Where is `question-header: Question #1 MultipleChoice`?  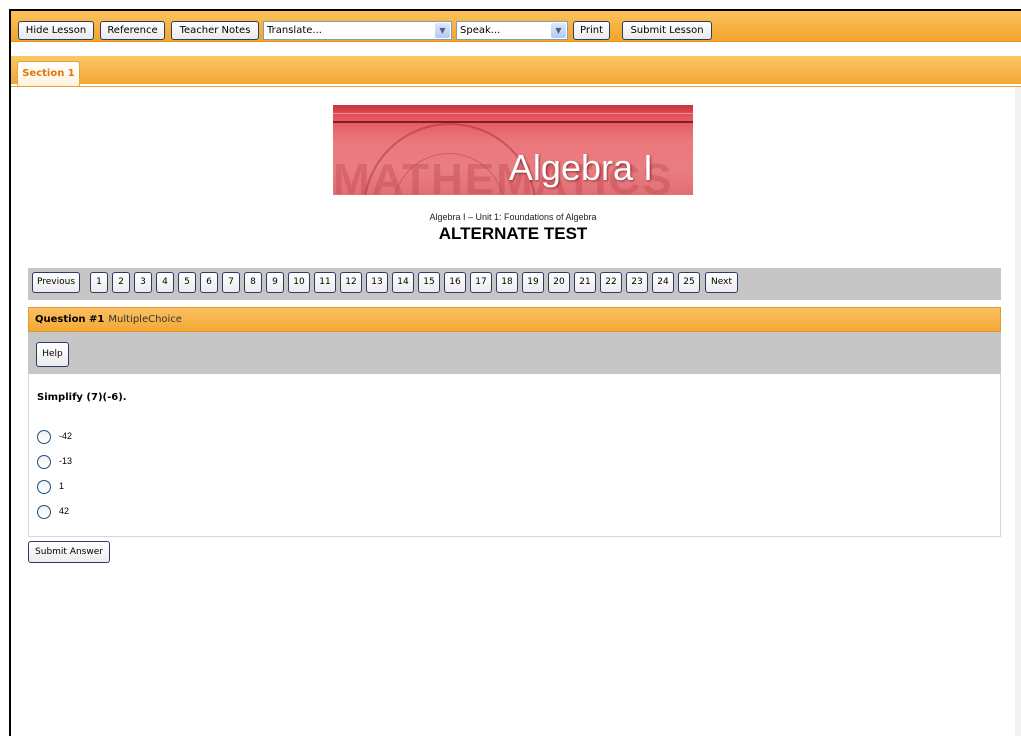 question-header: Question #1 MultipleChoice is located at coordinates (514, 319).